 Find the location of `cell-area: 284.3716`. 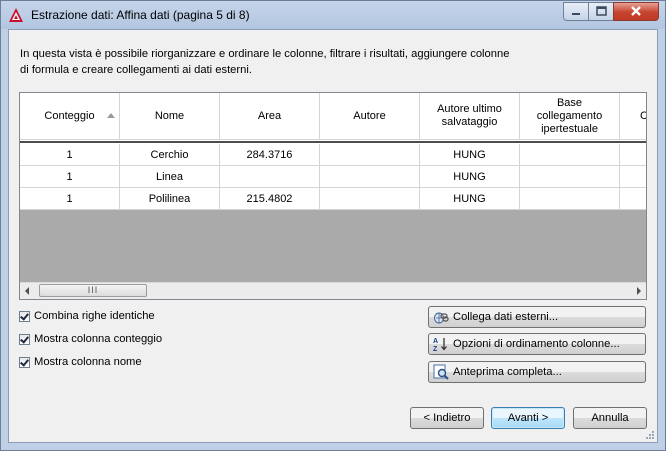

cell-area: 284.3716 is located at coordinates (270, 155).